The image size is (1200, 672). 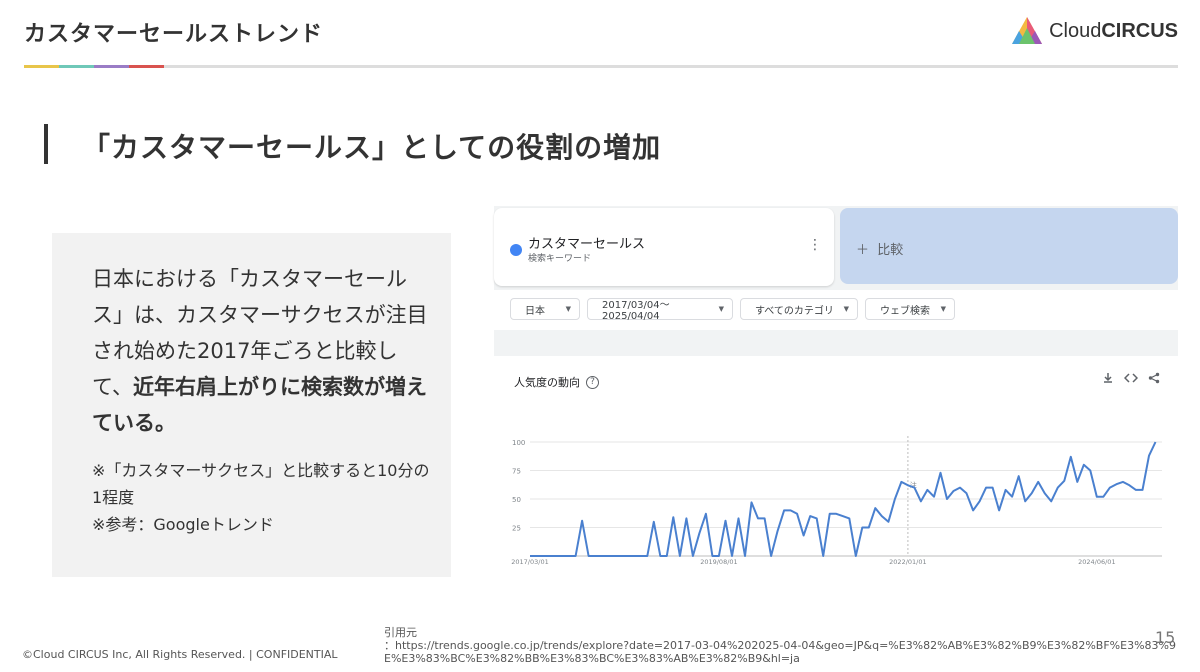 I want to click on header-accent-bar, so click(x=94, y=66).